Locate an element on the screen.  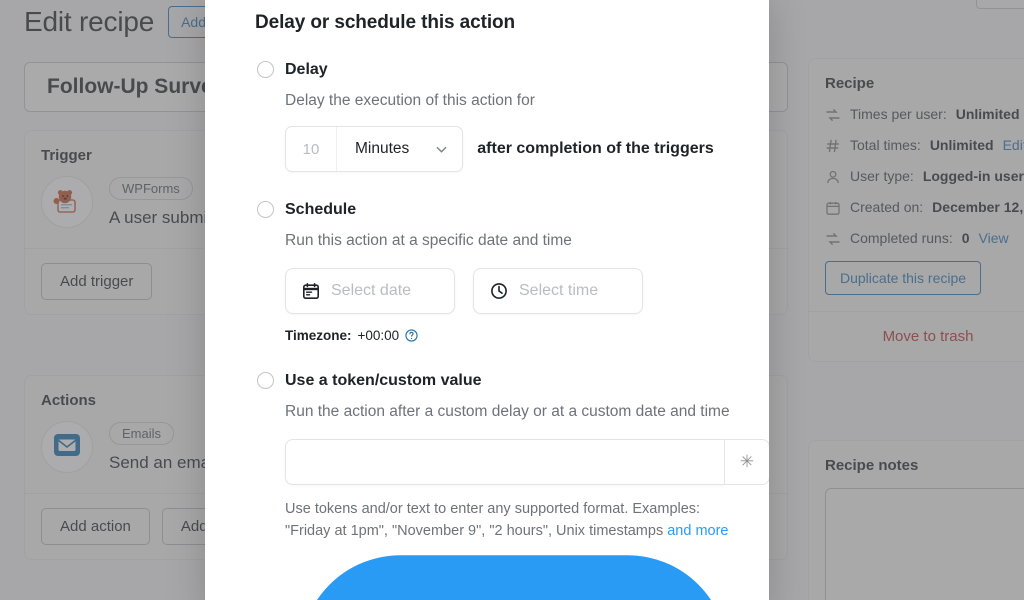
delay-suffix-text: after completion of the triggers is located at coordinates (595, 148).